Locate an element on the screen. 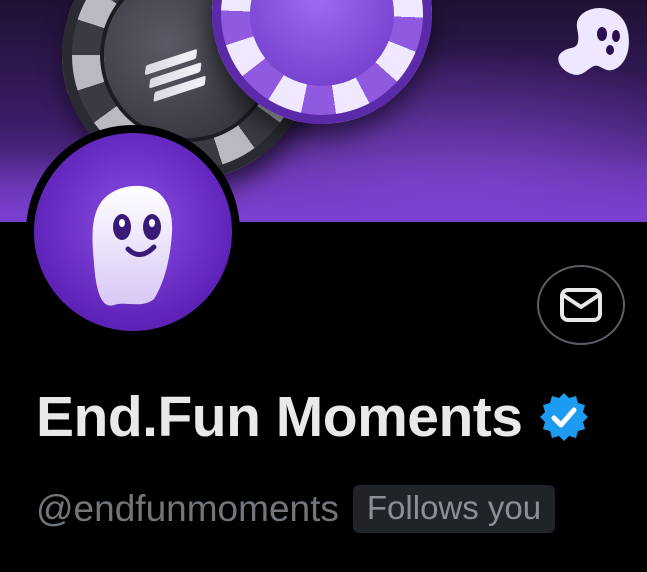  profile-handle-row: @endfunmoments Follows you is located at coordinates (296, 509).